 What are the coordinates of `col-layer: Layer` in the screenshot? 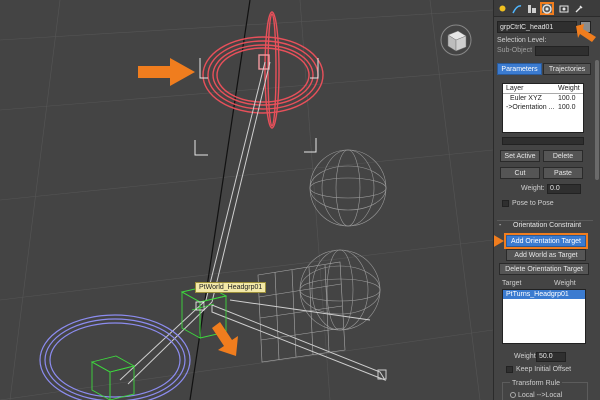 It's located at (515, 88).